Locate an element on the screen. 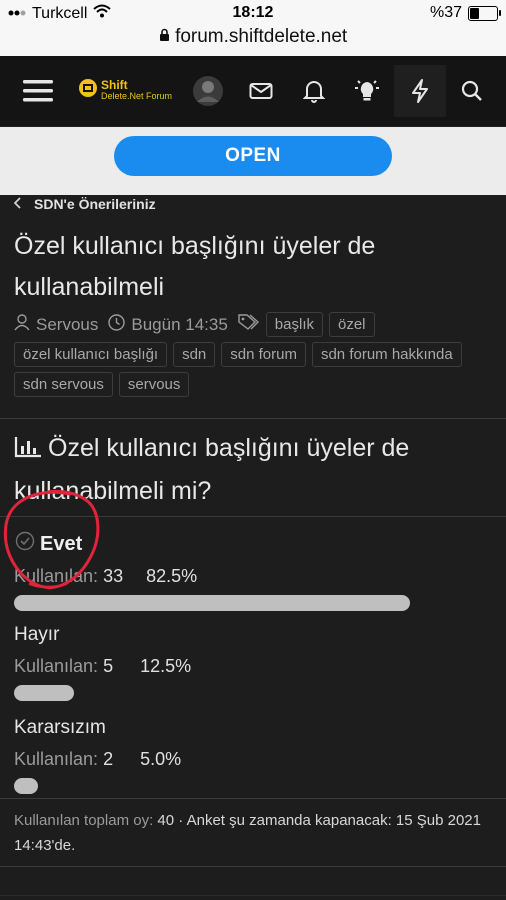 This screenshot has width=506, height=900. total-votes-label: Kullanılan toplam oy: is located at coordinates (84, 820).